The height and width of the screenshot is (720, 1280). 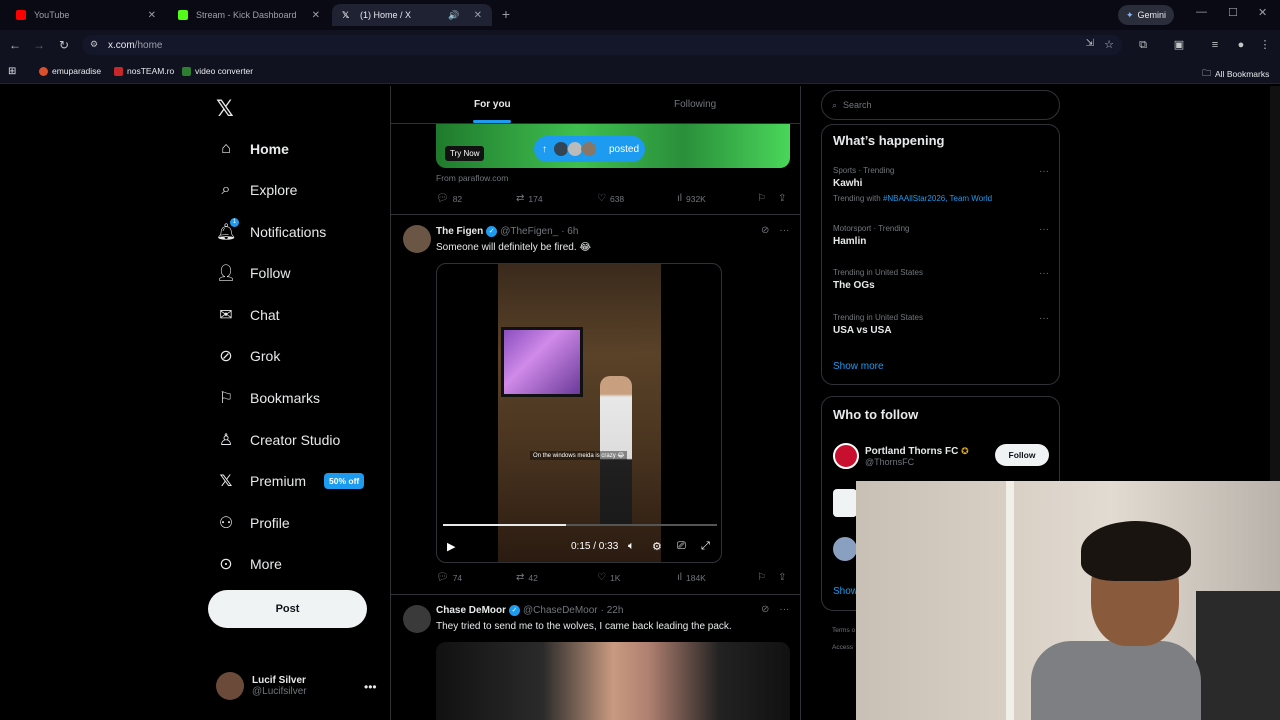 What do you see at coordinates (15, 45) in the screenshot?
I see `back-icon: ←` at bounding box center [15, 45].